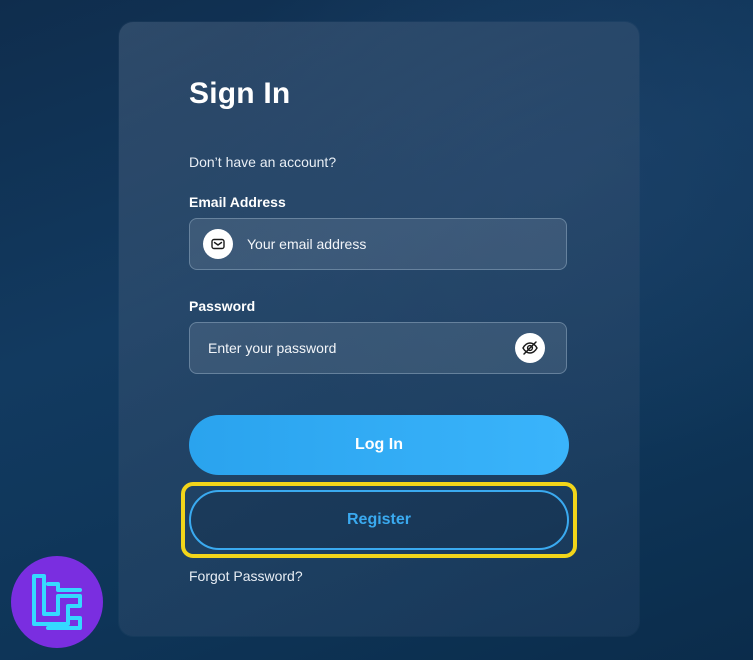 The image size is (753, 660). I want to click on email-field-container, so click(378, 244).